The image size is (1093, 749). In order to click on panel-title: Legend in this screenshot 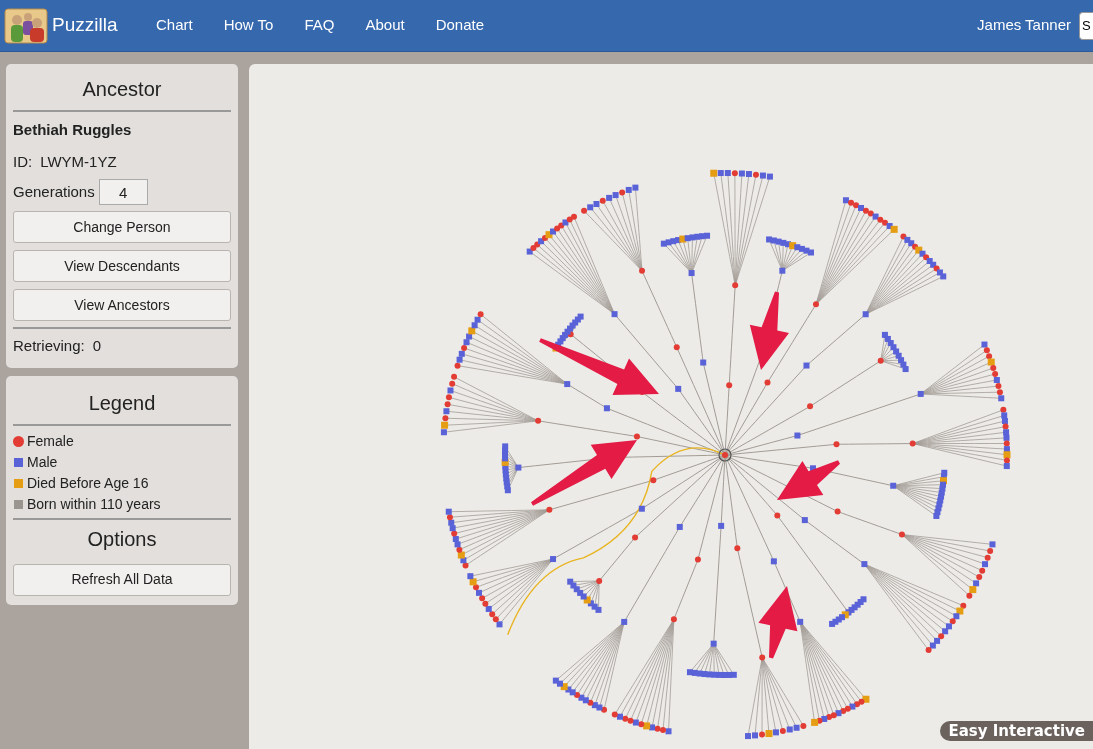, I will do `click(122, 406)`.